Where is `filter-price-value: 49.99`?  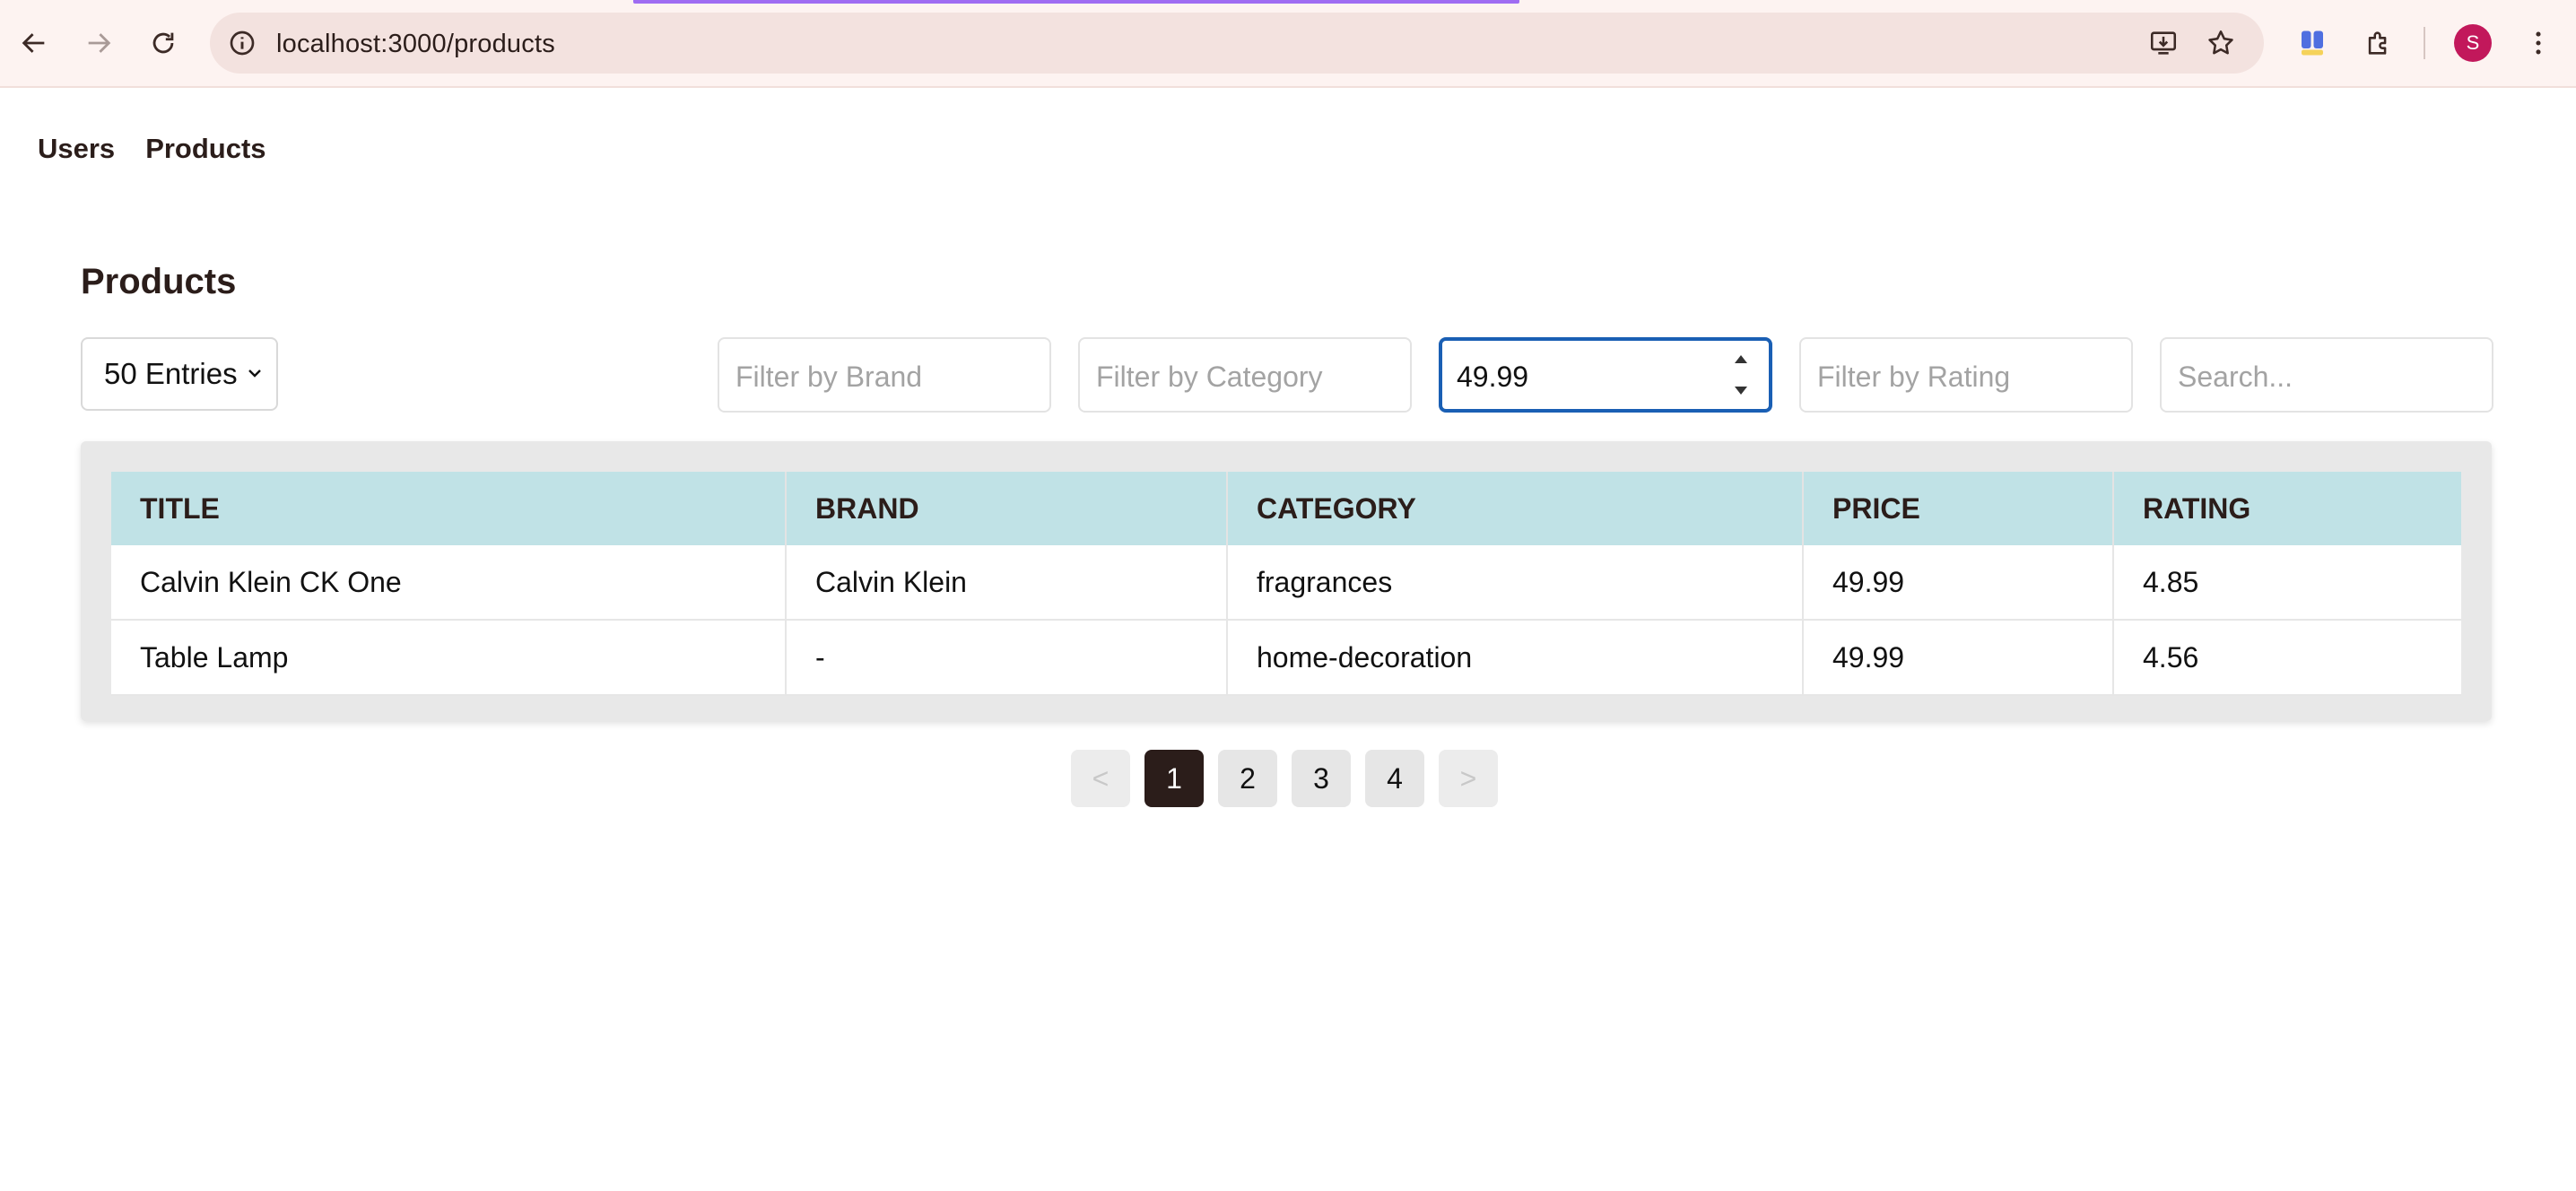
filter-price-value: 49.99 is located at coordinates (1493, 377).